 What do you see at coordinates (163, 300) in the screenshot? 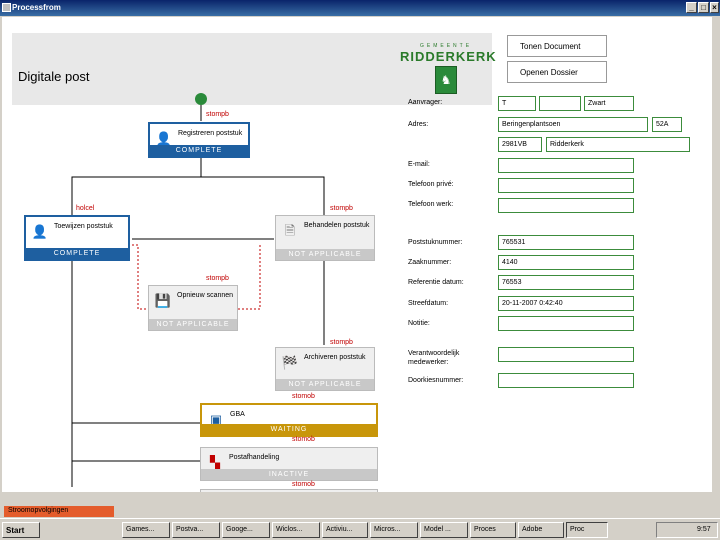
I see `disk-icon: 💾` at bounding box center [163, 300].